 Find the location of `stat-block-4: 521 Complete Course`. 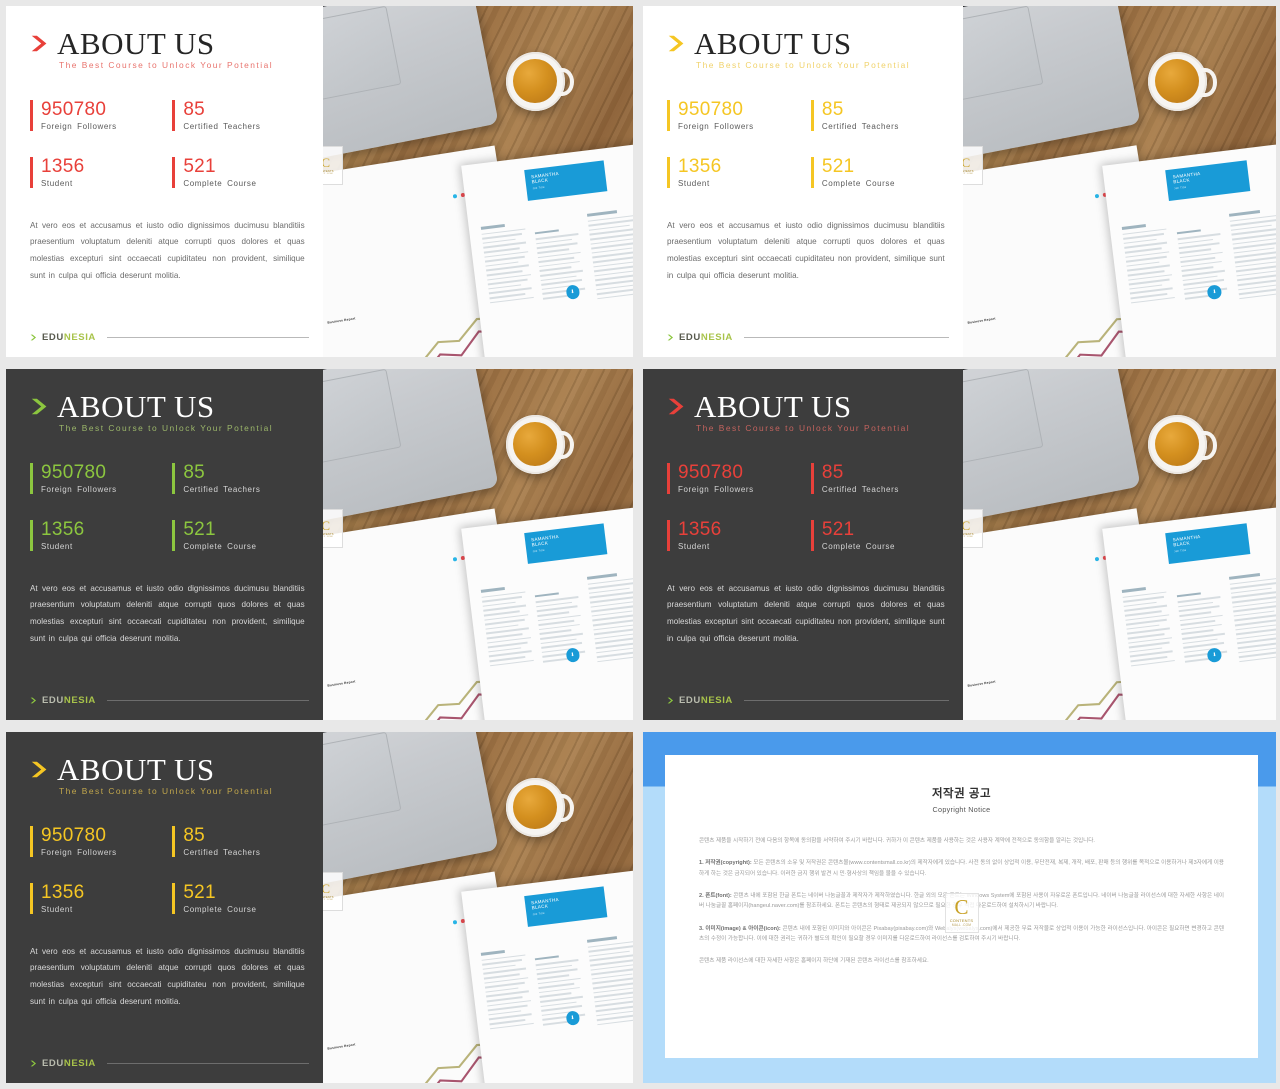

stat-block-4: 521 Complete Course is located at coordinates (239, 172).